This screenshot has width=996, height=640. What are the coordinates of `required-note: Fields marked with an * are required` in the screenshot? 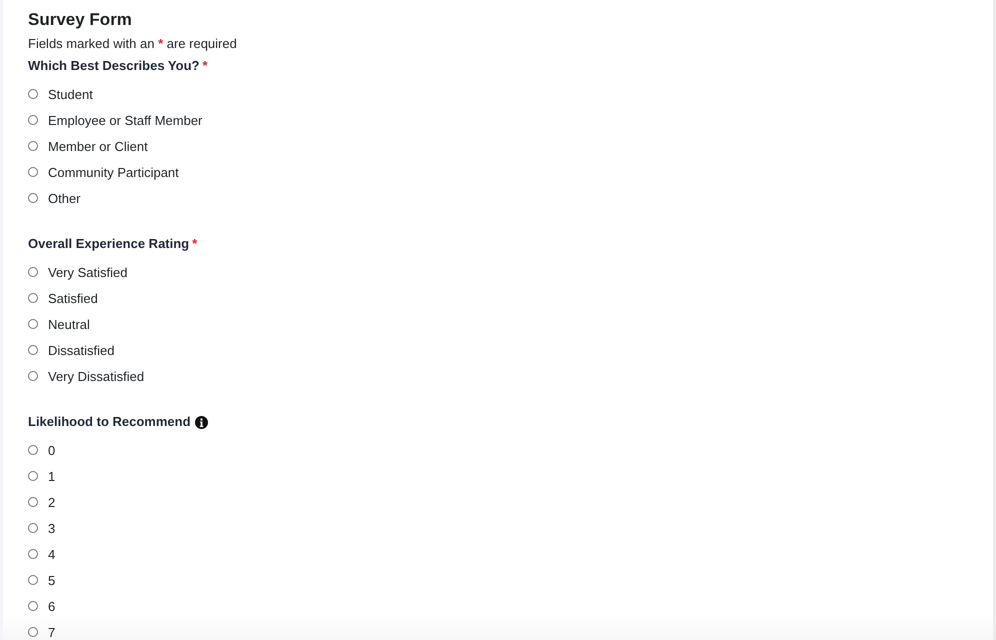 It's located at (132, 44).